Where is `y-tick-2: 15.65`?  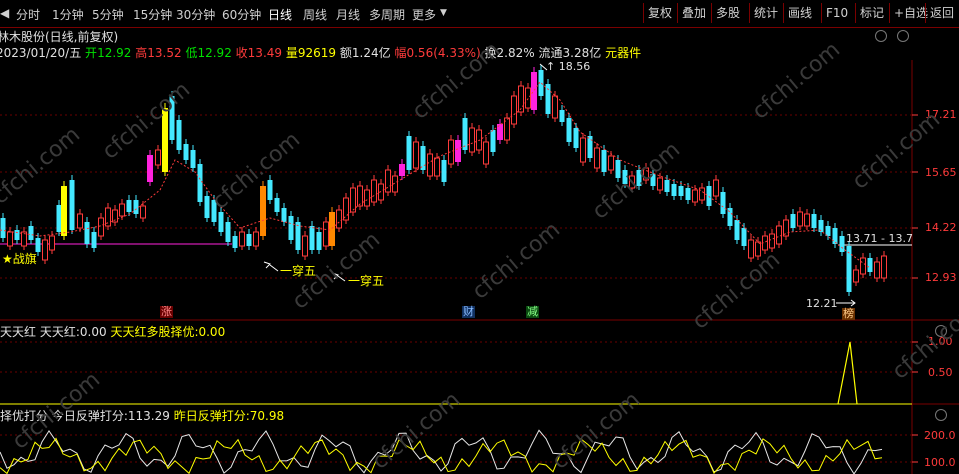 y-tick-2: 15.65 is located at coordinates (941, 172).